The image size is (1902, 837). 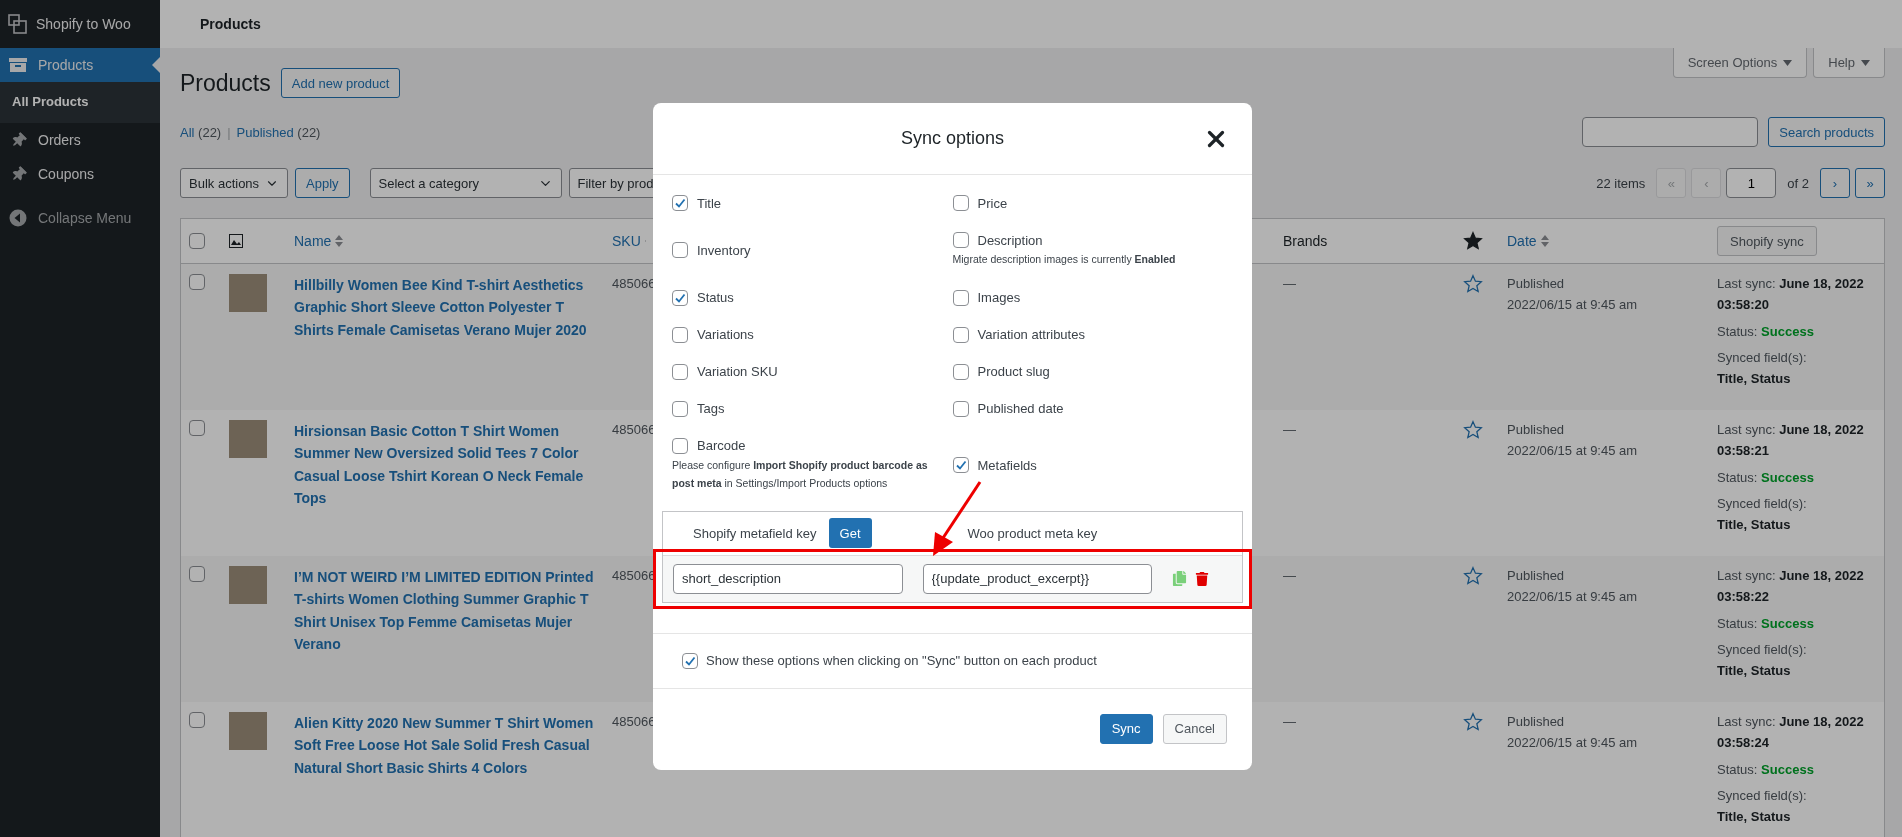 What do you see at coordinates (1740, 63) in the screenshot?
I see `screen-meta-tab: Screen Options` at bounding box center [1740, 63].